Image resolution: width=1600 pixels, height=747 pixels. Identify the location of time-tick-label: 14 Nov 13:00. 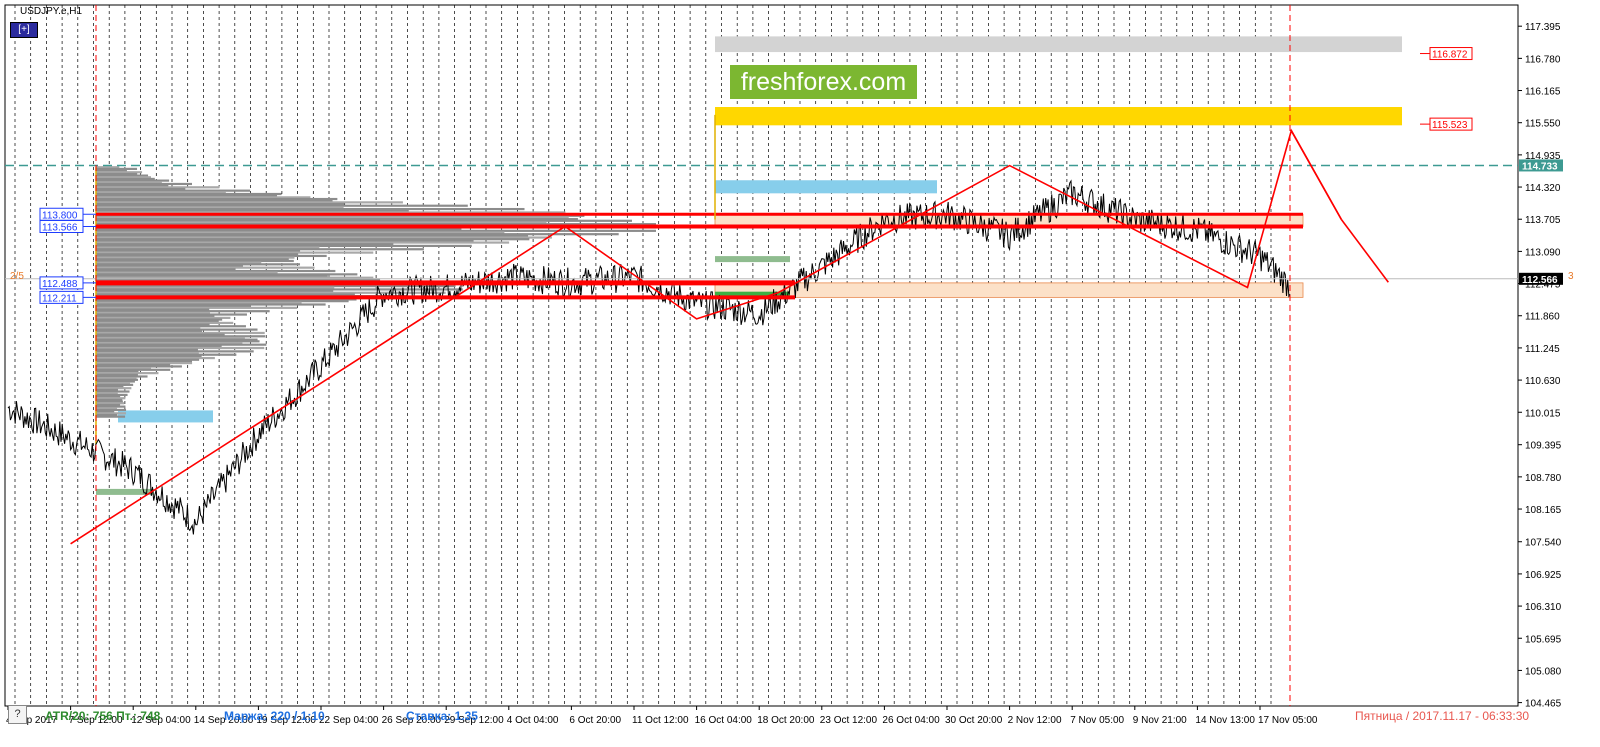
(1225, 720).